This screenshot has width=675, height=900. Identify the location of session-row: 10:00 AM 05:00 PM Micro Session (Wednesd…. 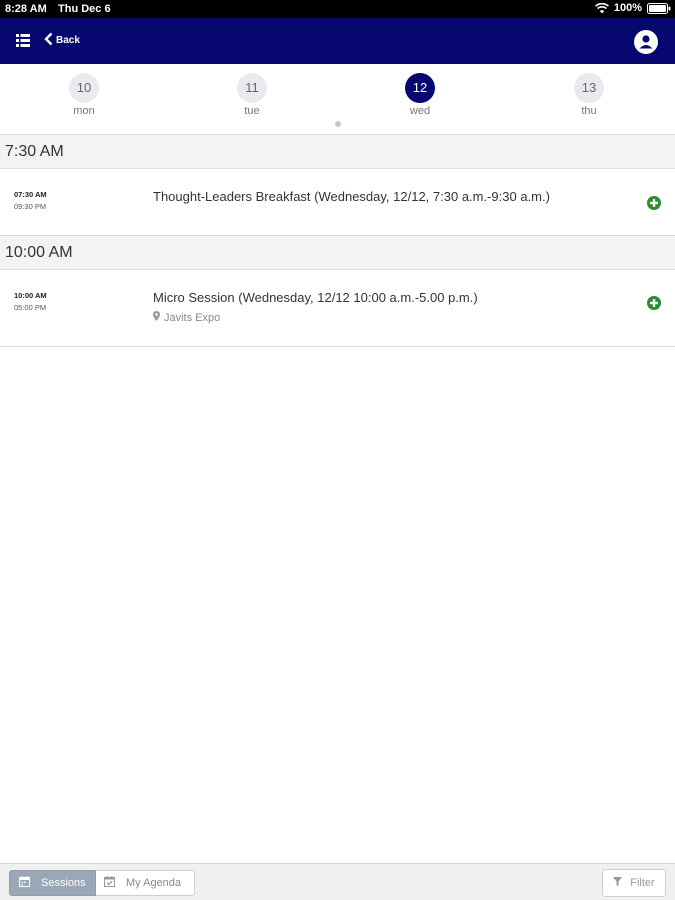
(337, 308).